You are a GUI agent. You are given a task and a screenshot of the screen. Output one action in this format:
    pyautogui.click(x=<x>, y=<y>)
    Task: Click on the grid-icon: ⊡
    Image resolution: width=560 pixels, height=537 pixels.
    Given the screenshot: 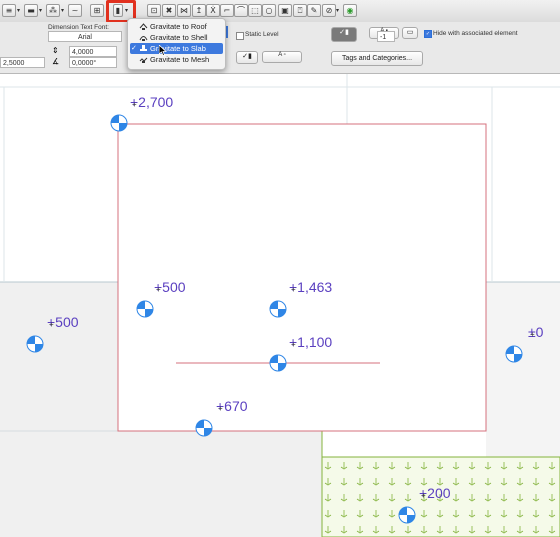 What is the action you would take?
    pyautogui.click(x=154, y=10)
    